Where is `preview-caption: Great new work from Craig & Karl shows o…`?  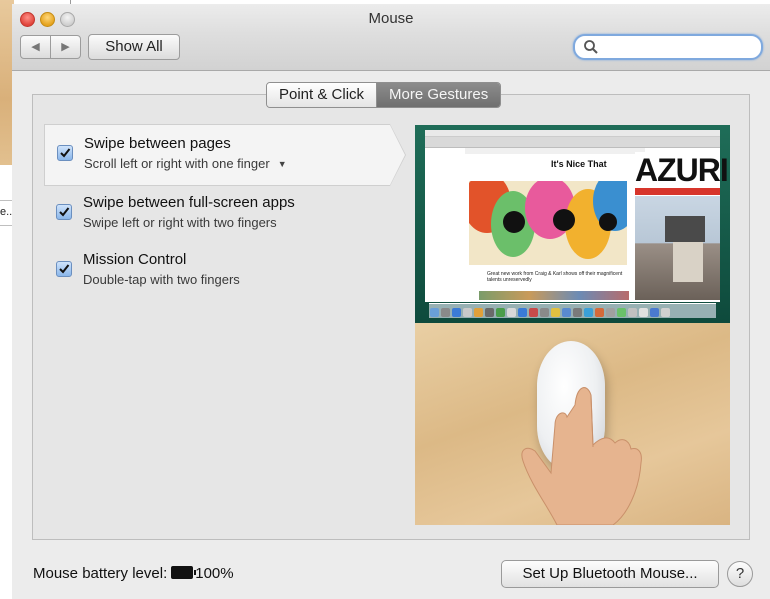 preview-caption: Great new work from Craig & Karl shows o… is located at coordinates (555, 277).